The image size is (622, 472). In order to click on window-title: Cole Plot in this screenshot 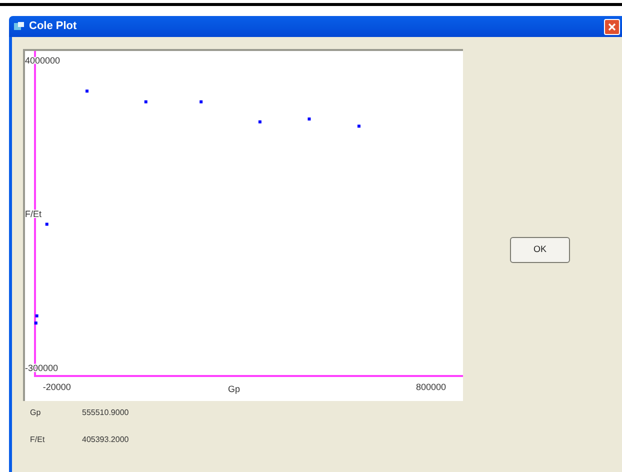, I will do `click(53, 26)`.